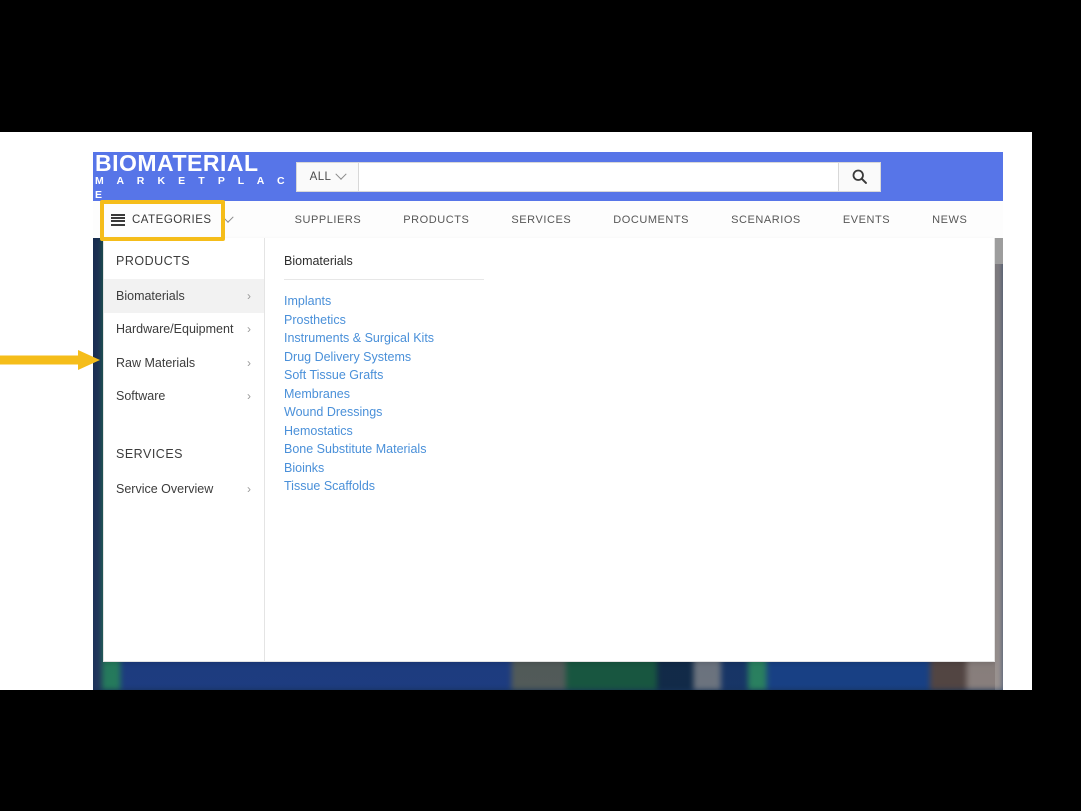  I want to click on sidebar-item-label: Biomaterials, so click(150, 295).